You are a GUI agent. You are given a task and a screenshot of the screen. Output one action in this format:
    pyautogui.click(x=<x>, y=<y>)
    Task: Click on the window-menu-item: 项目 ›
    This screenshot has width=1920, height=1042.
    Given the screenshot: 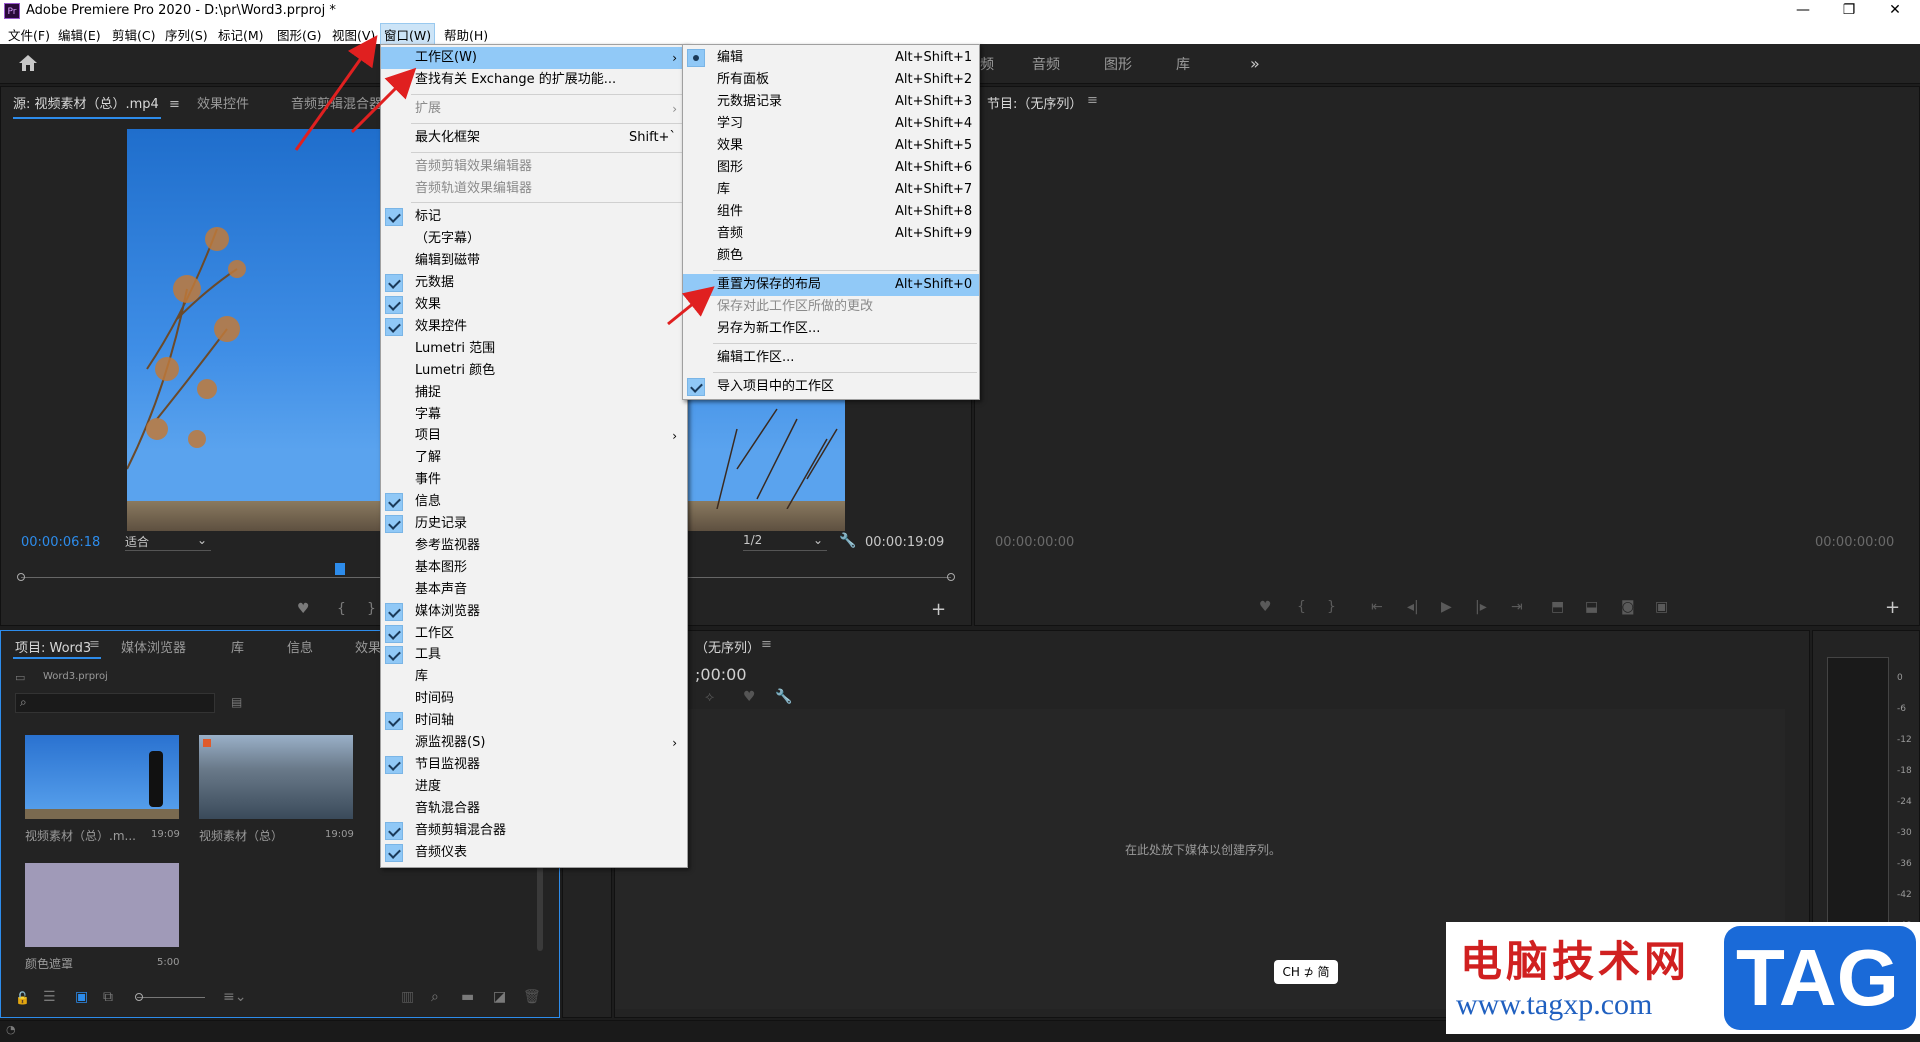 What is the action you would take?
    pyautogui.click(x=534, y=436)
    